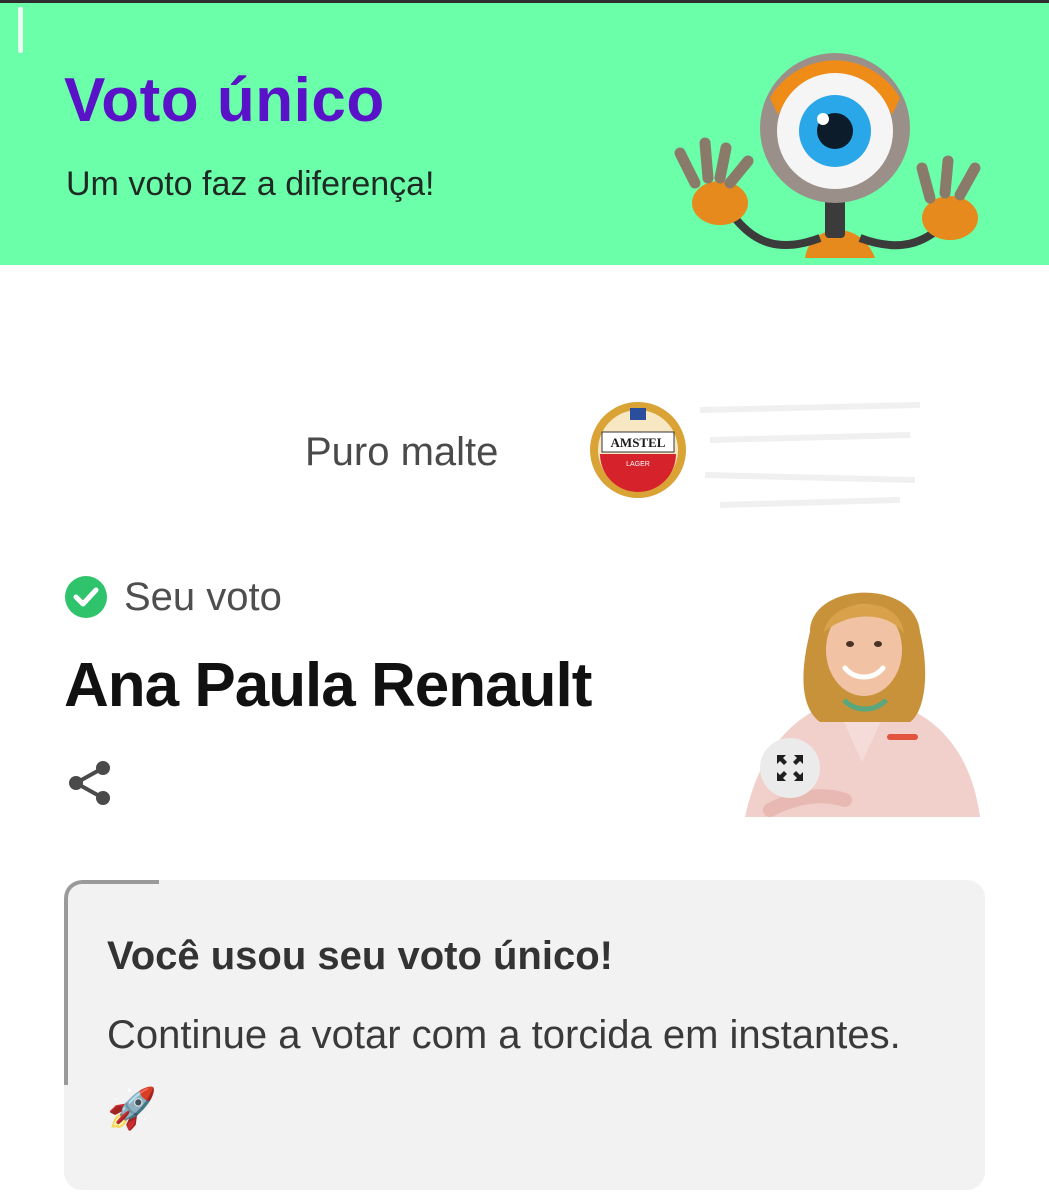 The height and width of the screenshot is (1200, 1049). Describe the element at coordinates (638, 442) in the screenshot. I see `svg-text: AMSTEL` at that location.